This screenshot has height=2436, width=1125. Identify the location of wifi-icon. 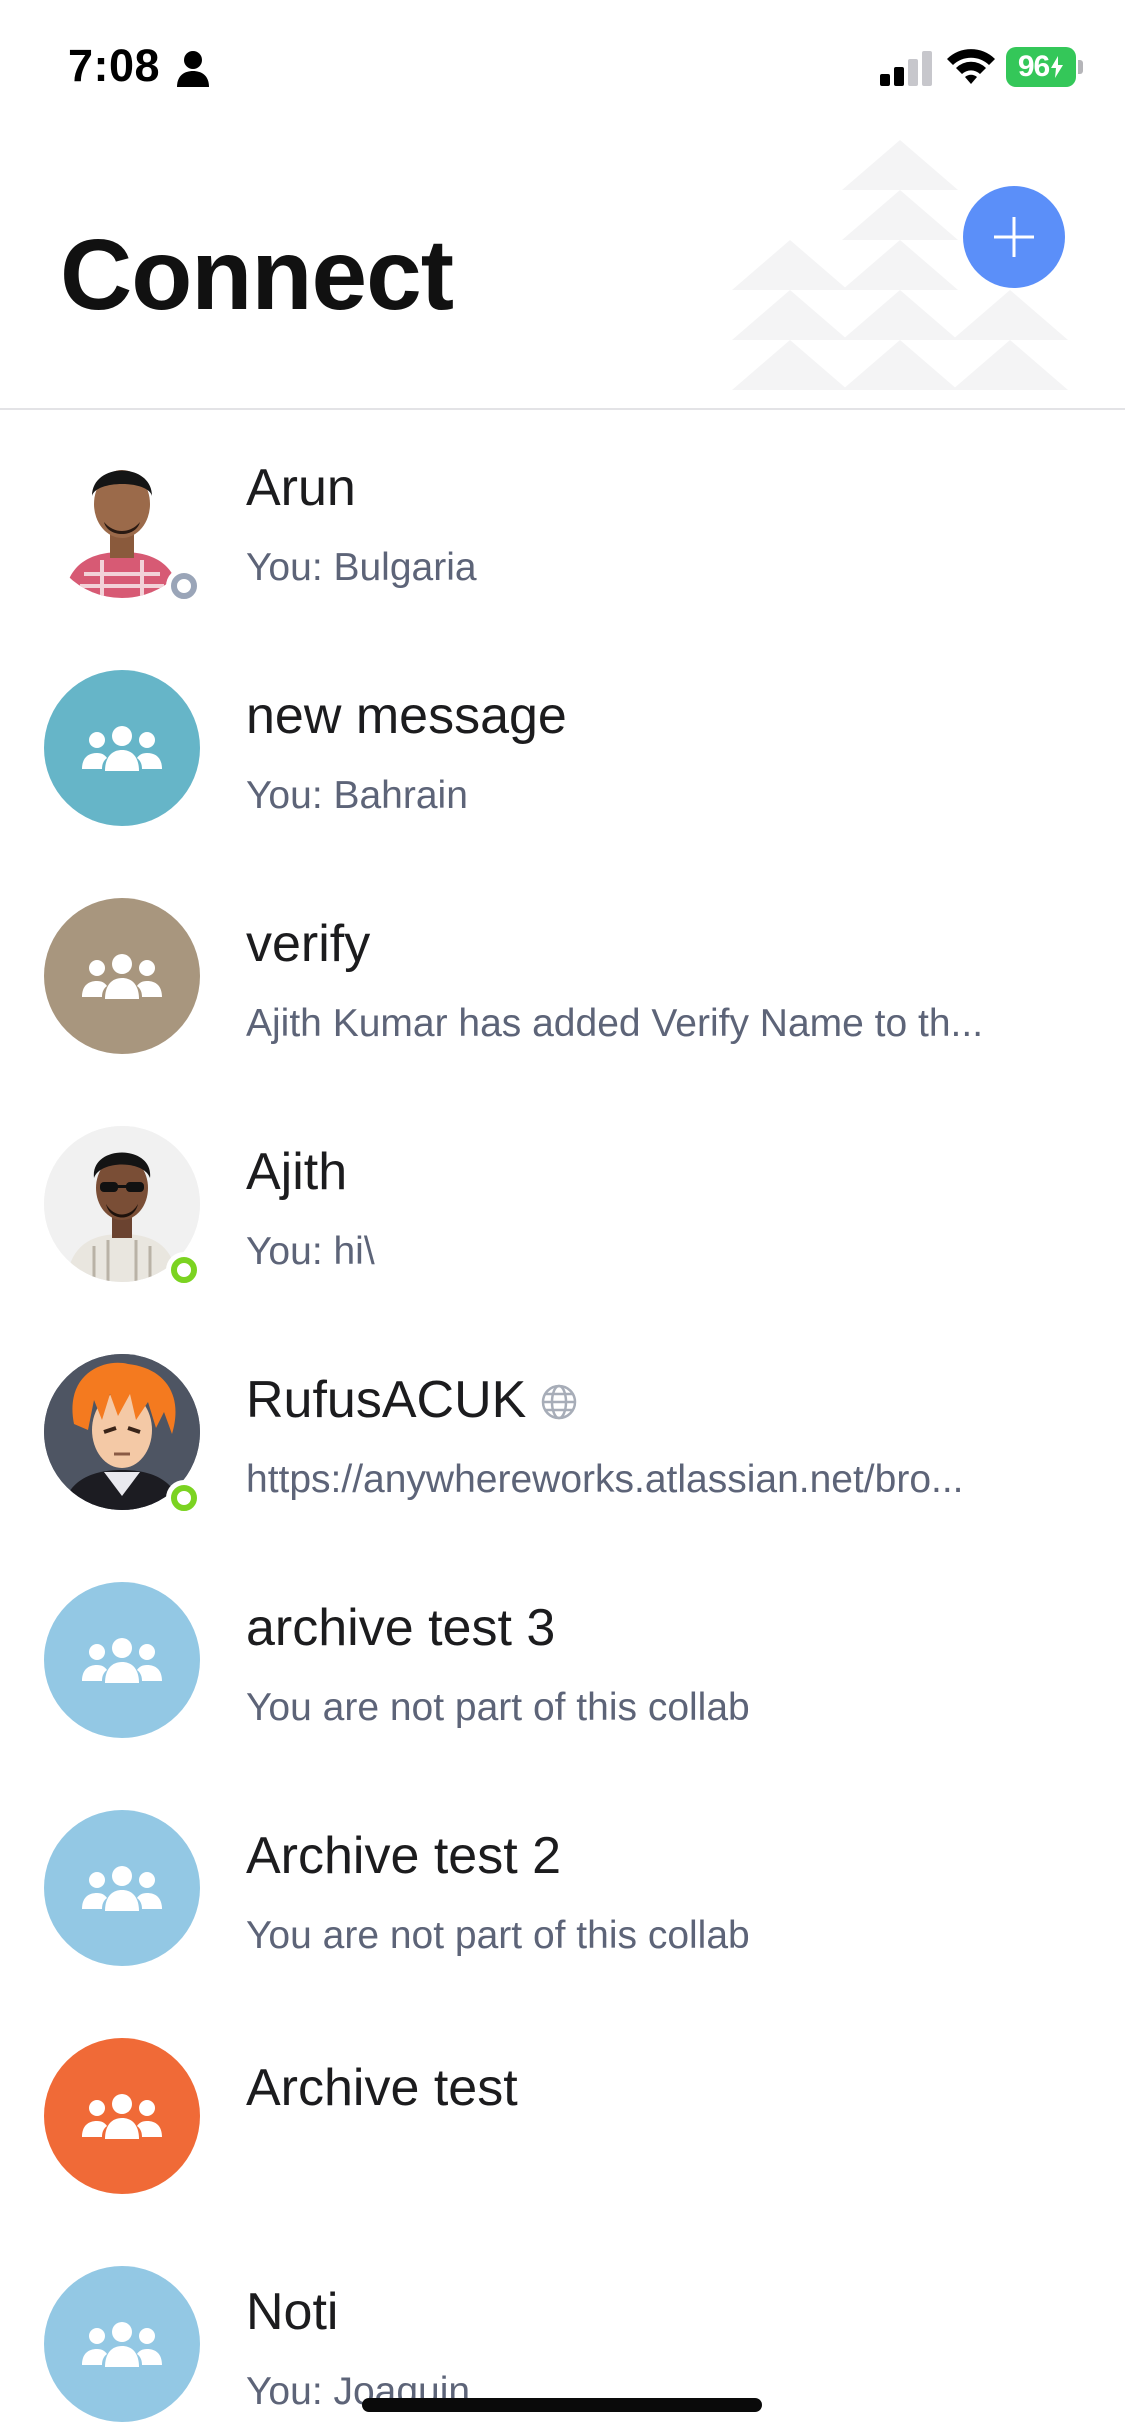
(971, 66).